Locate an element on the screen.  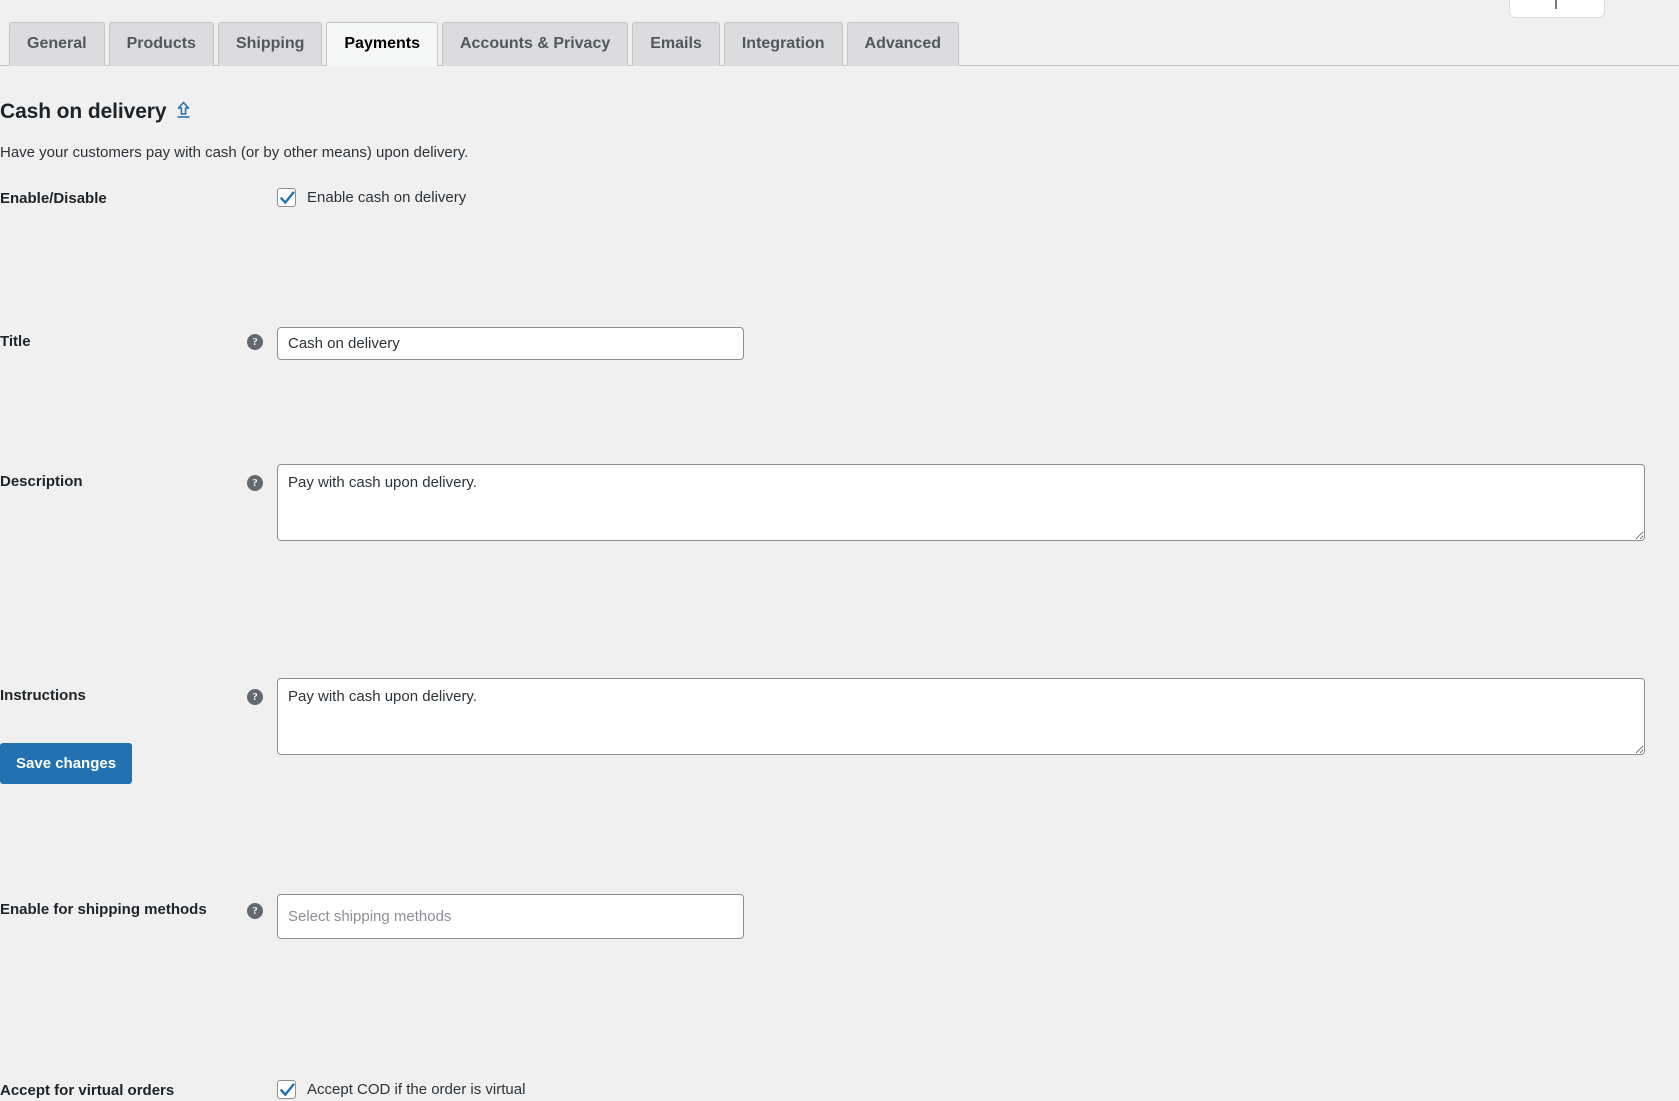
enable-cod-checkbox is located at coordinates (286, 197).